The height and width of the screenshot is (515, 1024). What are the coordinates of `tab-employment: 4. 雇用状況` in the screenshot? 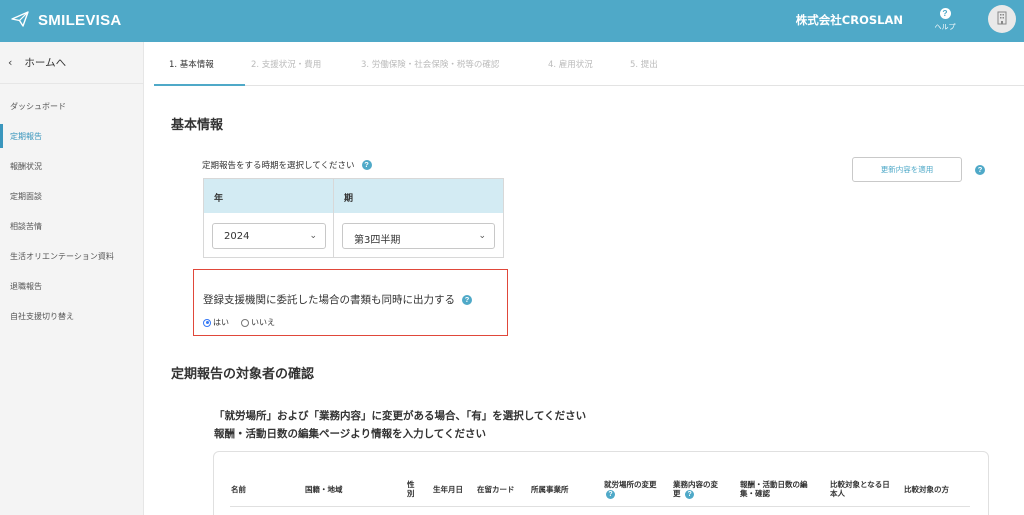 It's located at (570, 64).